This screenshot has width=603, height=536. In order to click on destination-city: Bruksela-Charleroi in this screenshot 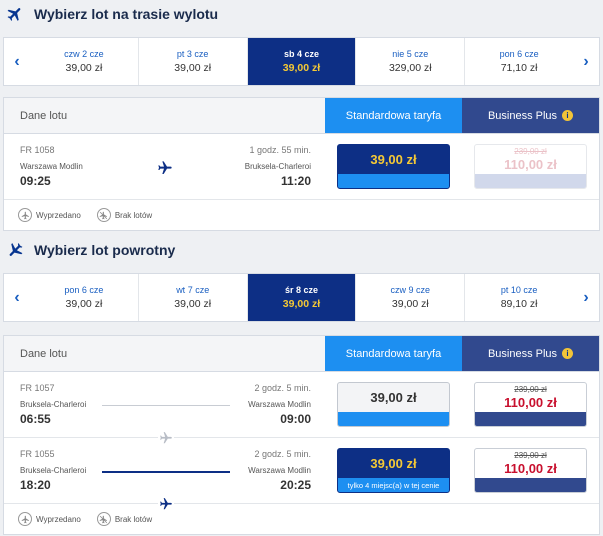, I will do `click(277, 166)`.